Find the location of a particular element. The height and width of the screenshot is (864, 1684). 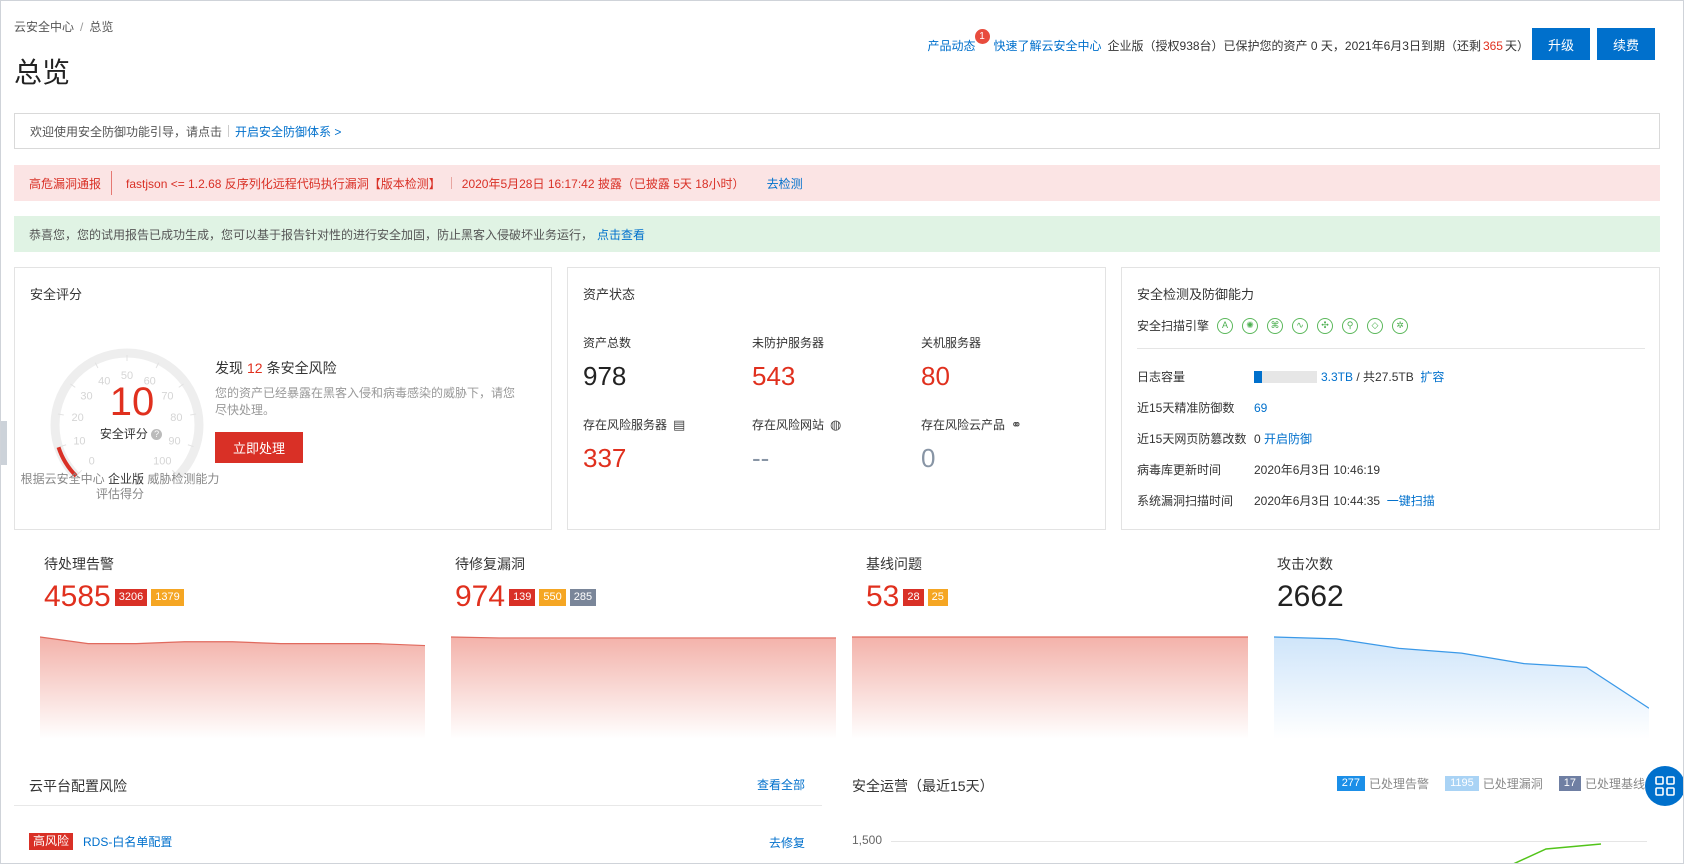

asset-total: 资产总数 978 is located at coordinates (607, 363).